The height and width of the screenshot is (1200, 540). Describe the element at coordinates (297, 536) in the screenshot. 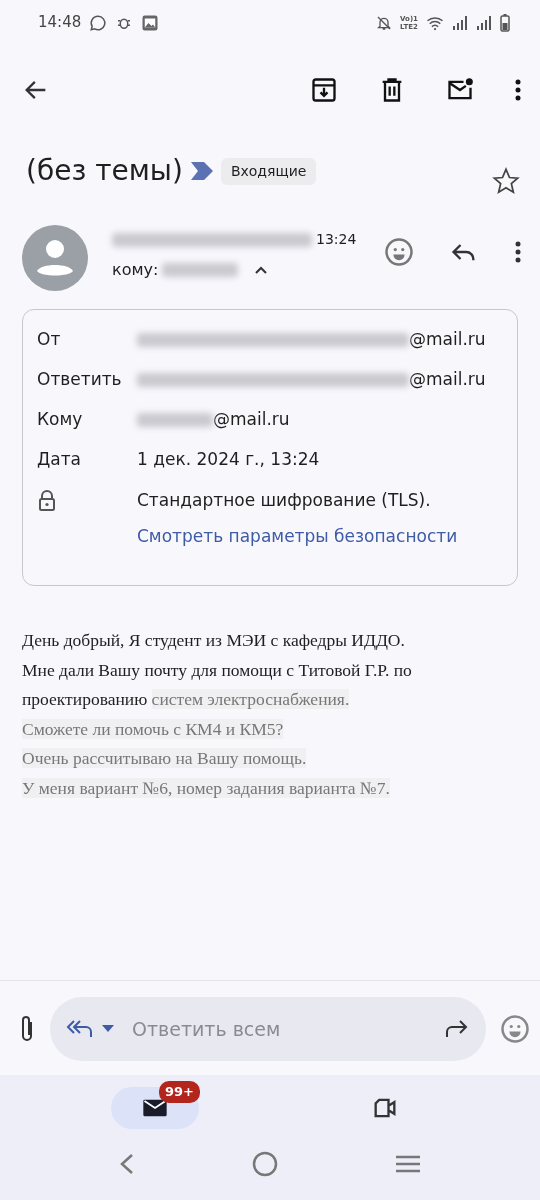

I see `security-settings-link: Смотреть параметры безопасности` at that location.